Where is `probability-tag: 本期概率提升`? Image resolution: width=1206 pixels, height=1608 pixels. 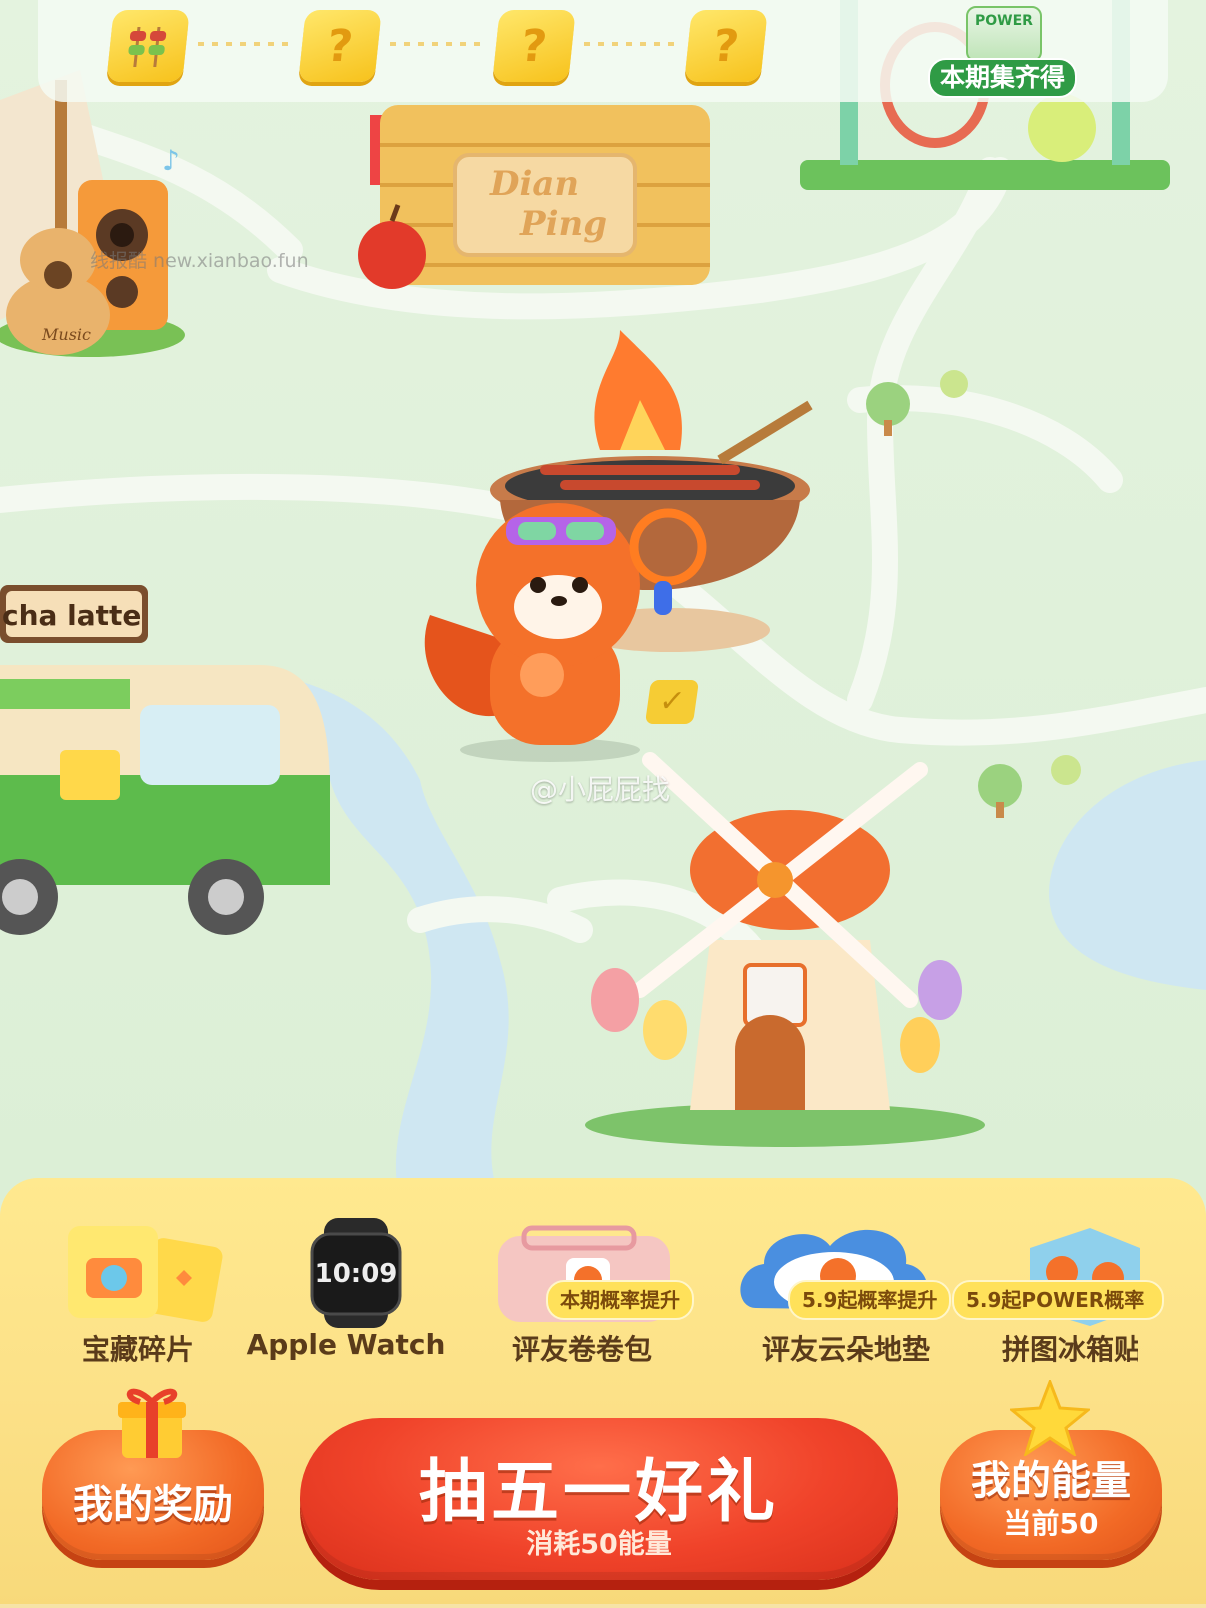
probability-tag: 本期概率提升 is located at coordinates (620, 1300).